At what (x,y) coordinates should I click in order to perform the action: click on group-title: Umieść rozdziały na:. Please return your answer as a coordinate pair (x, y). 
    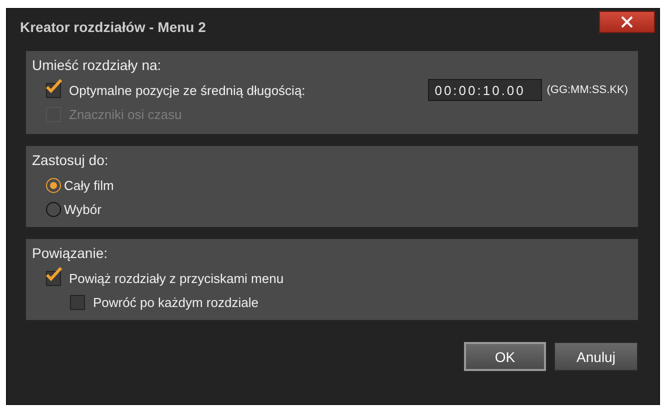
    Looking at the image, I should click on (97, 65).